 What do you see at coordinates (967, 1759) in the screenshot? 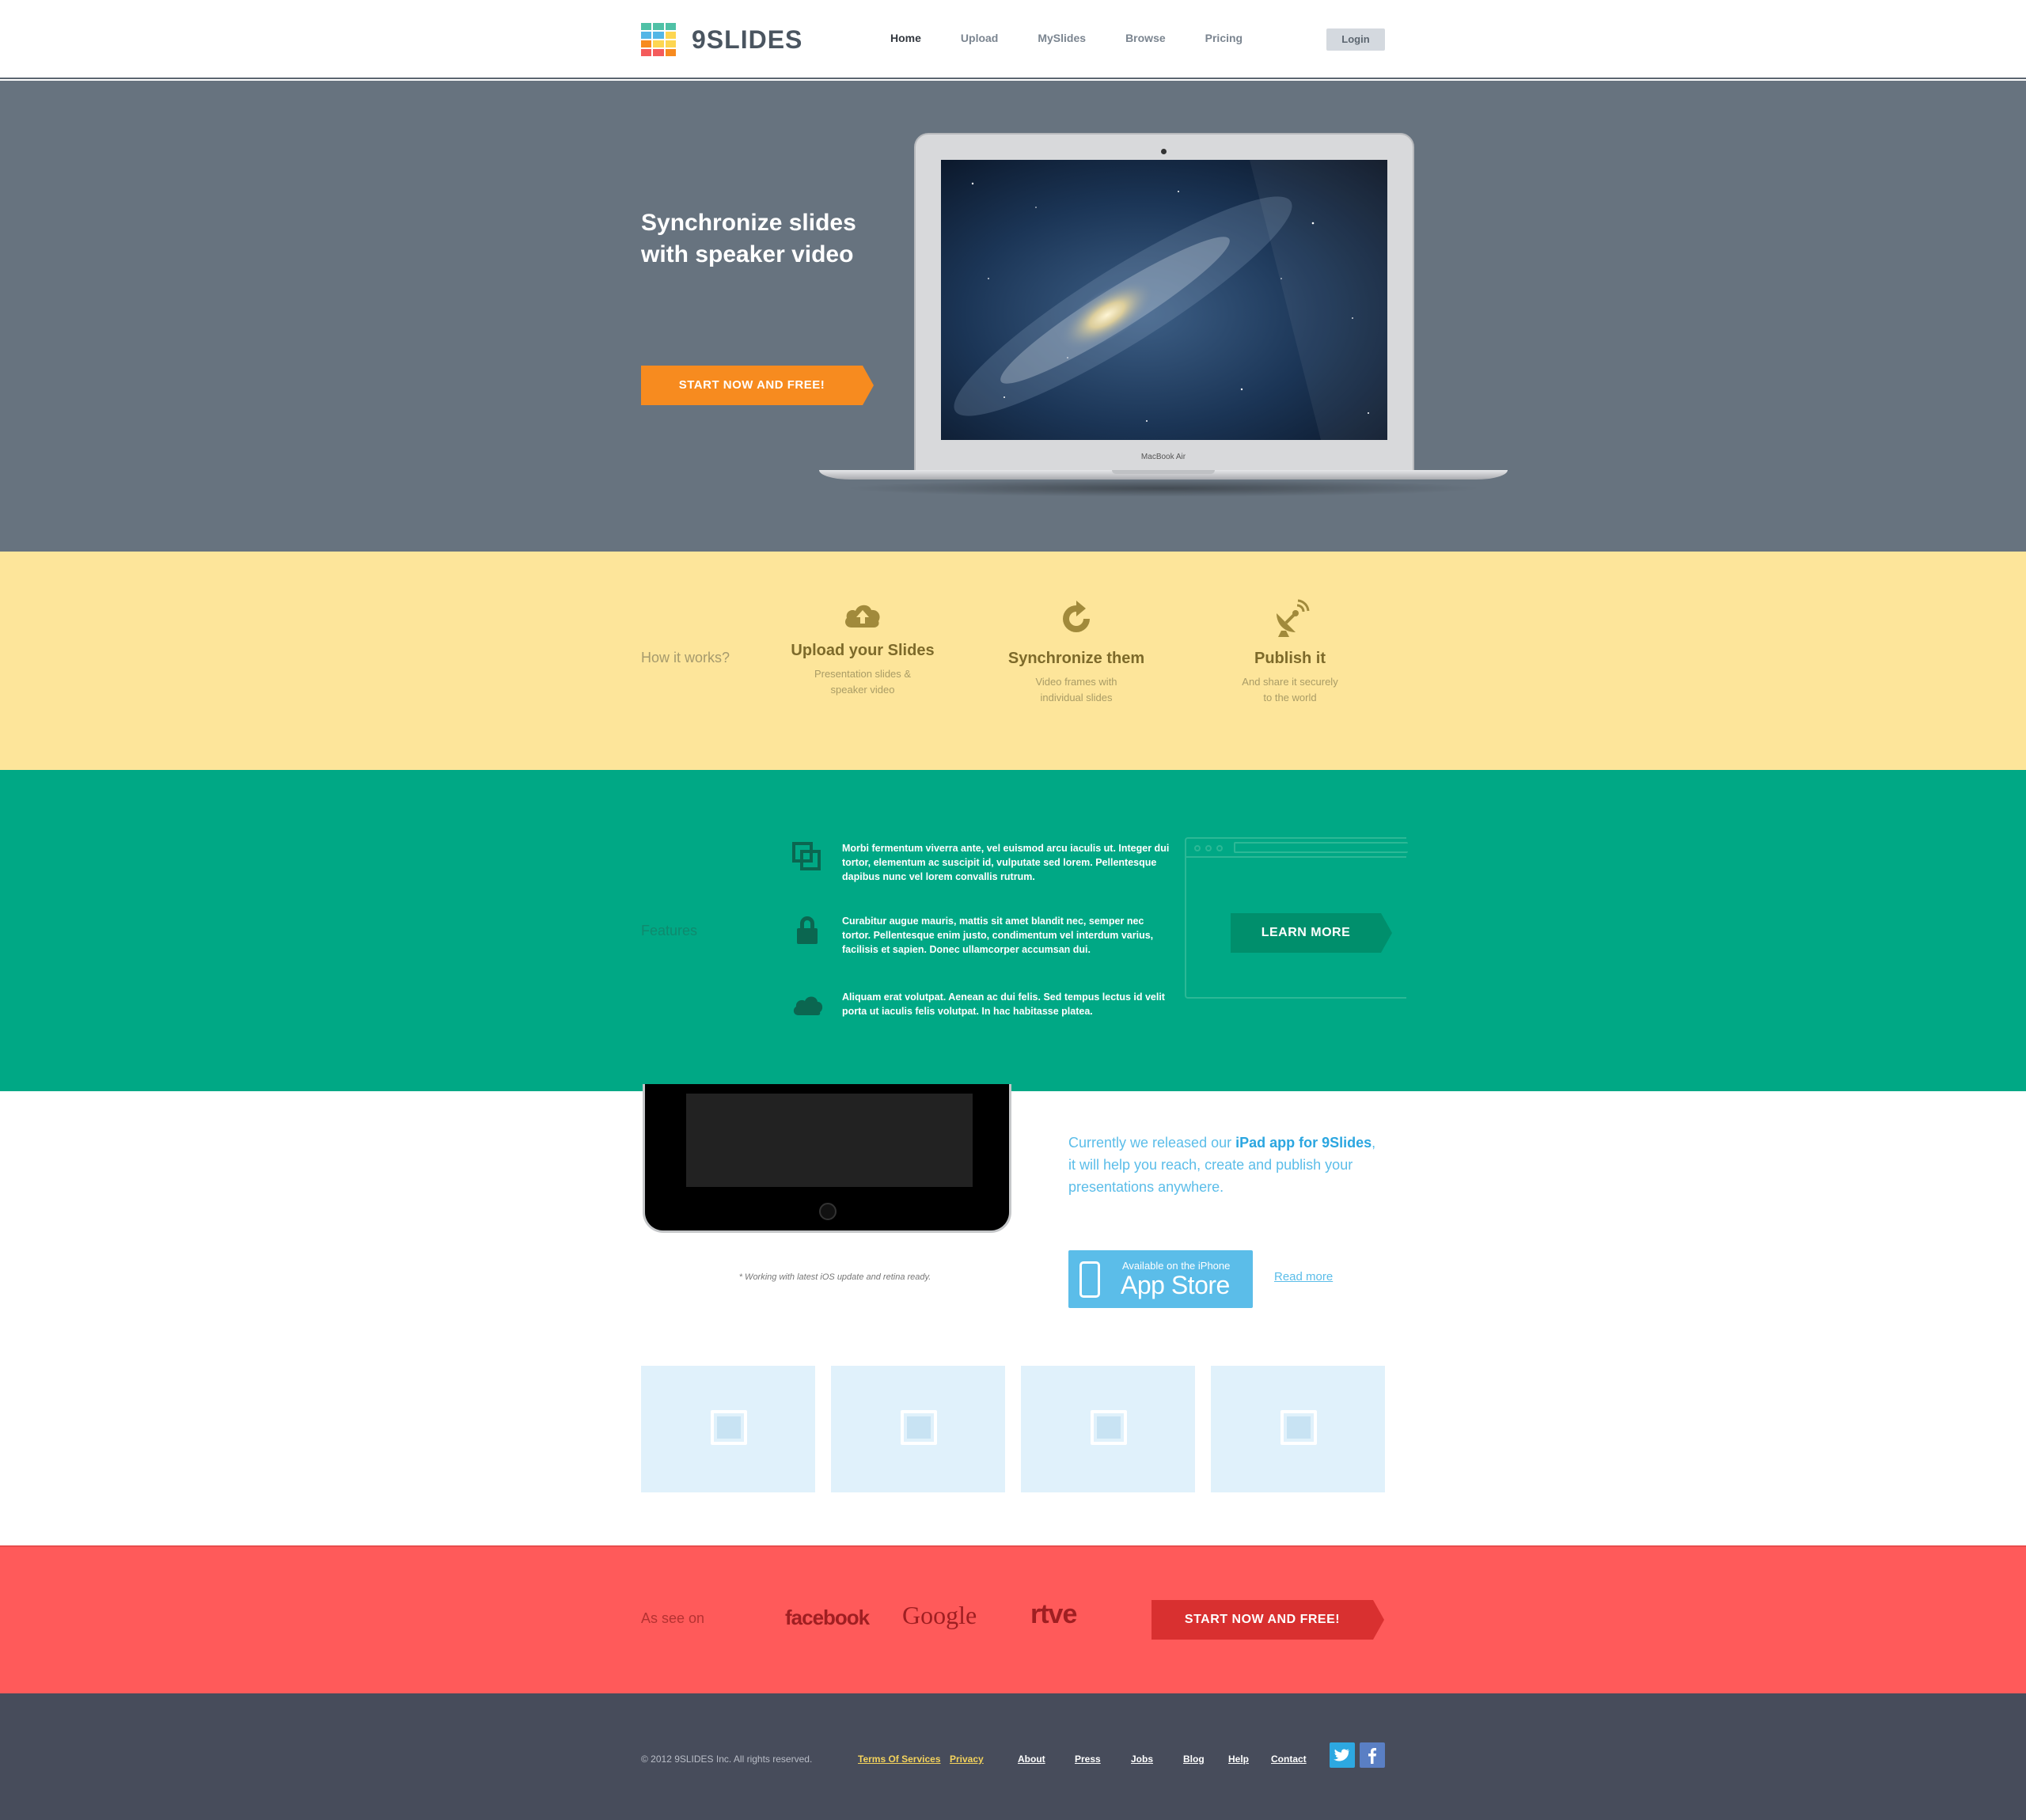
I see `privacy-link: Privacy` at bounding box center [967, 1759].